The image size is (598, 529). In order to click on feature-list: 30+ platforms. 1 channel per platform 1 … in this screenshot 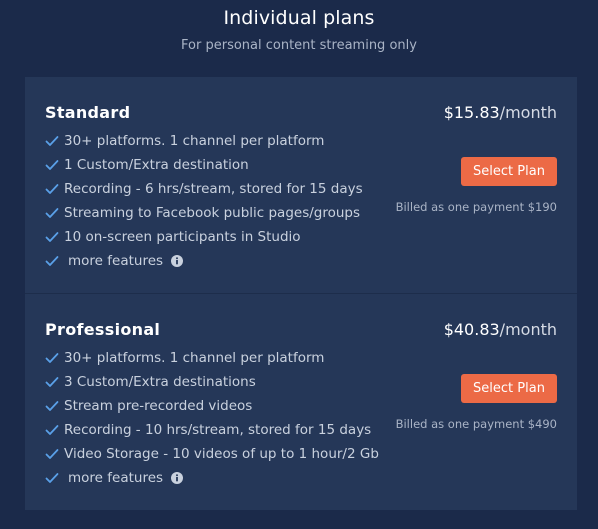, I will do `click(204, 201)`.